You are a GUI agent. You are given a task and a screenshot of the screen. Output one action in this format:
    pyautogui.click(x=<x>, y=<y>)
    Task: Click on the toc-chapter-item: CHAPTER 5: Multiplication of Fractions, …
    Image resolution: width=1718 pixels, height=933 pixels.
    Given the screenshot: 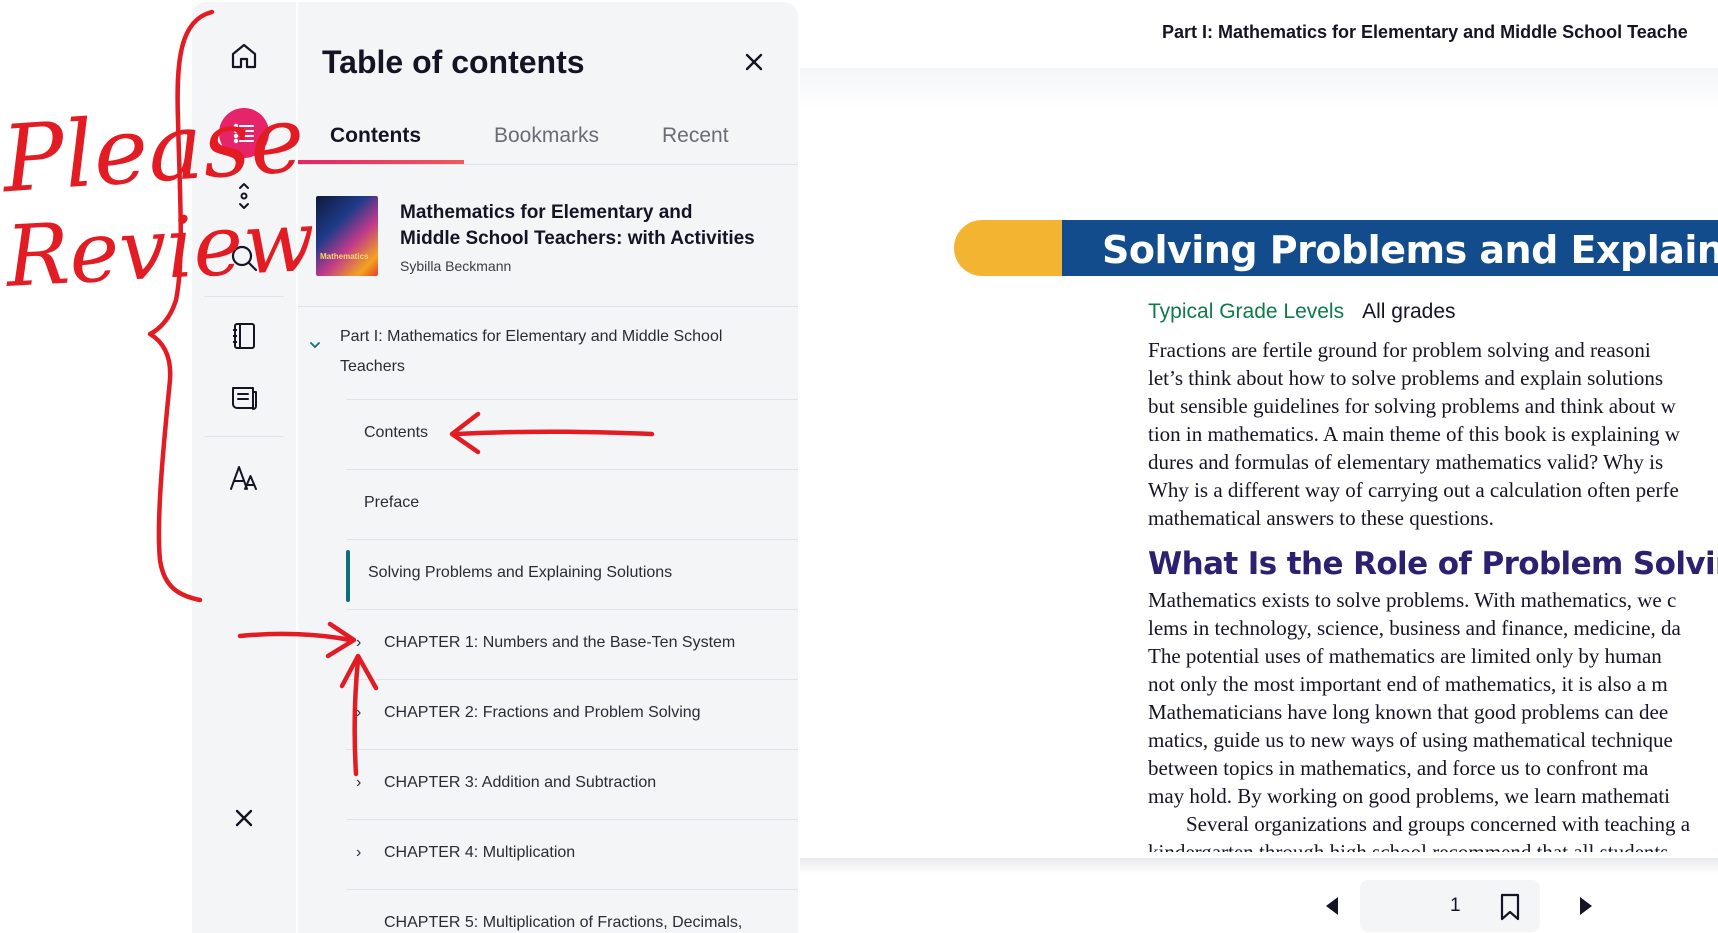 What is the action you would take?
    pyautogui.click(x=548, y=911)
    